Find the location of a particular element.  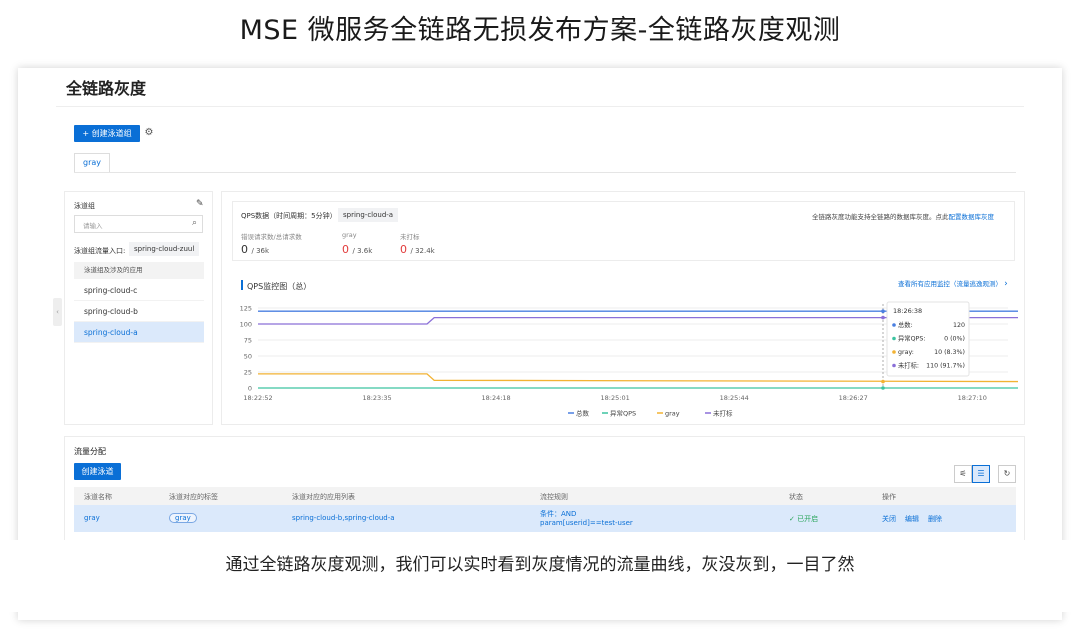

entry-label: 泳道组流量入口: is located at coordinates (100, 251).